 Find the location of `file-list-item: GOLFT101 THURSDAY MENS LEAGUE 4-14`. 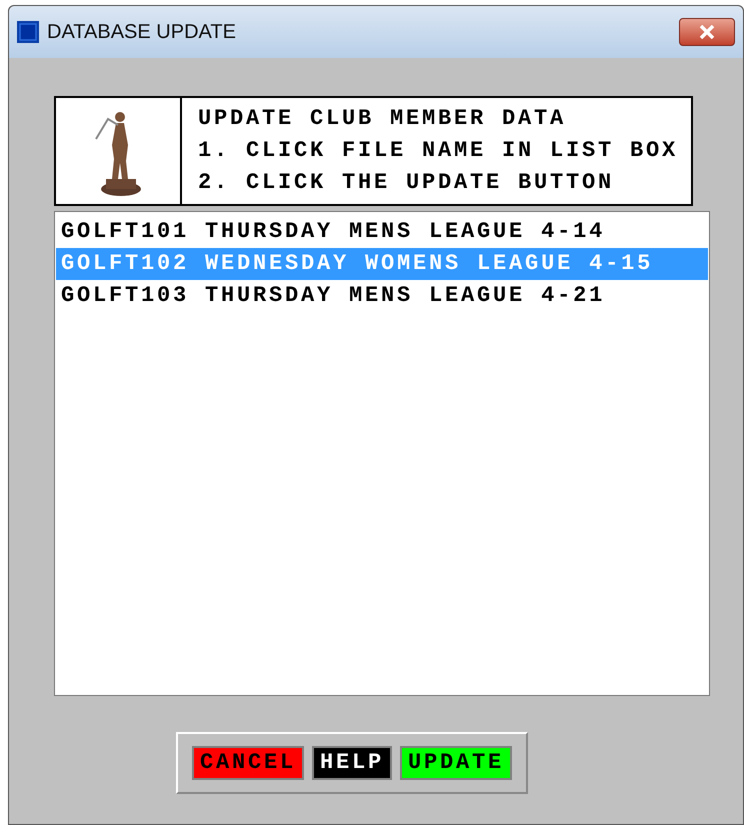

file-list-item: GOLFT101 THURSDAY MENS LEAGUE 4-14 is located at coordinates (382, 232).